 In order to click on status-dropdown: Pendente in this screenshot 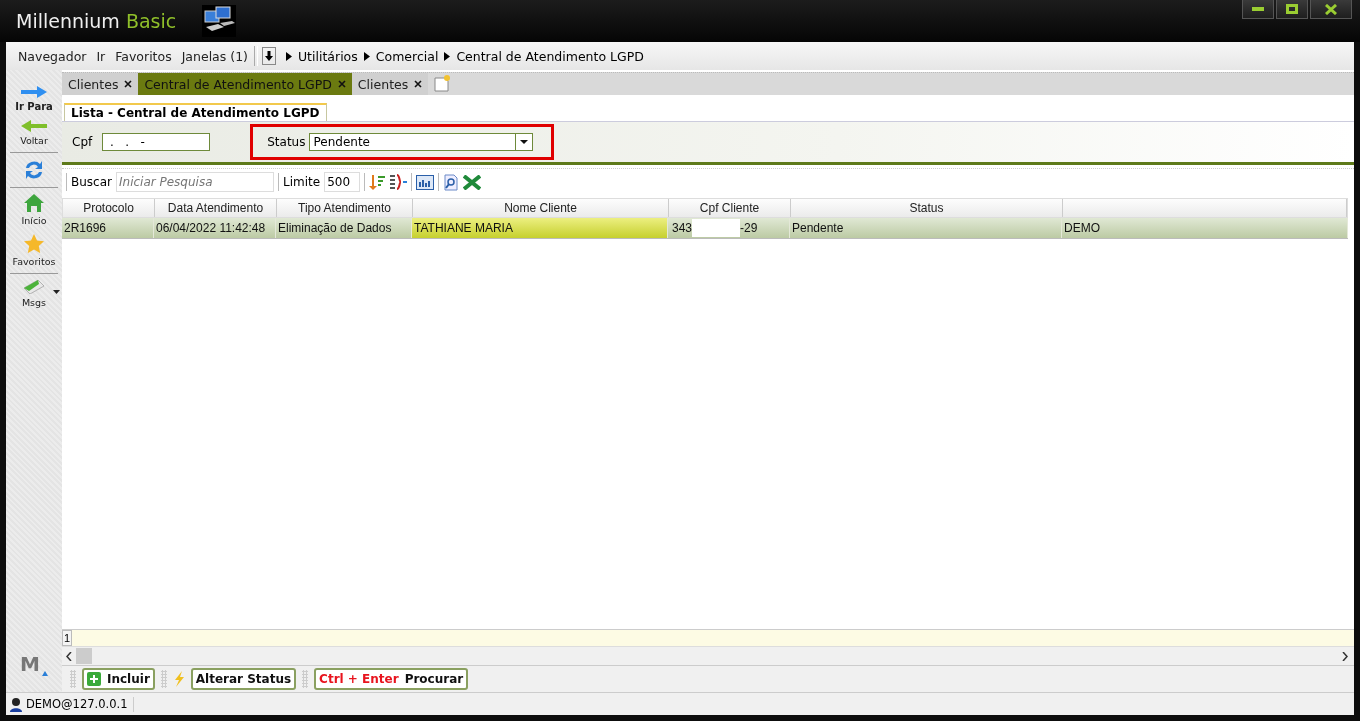, I will do `click(421, 142)`.